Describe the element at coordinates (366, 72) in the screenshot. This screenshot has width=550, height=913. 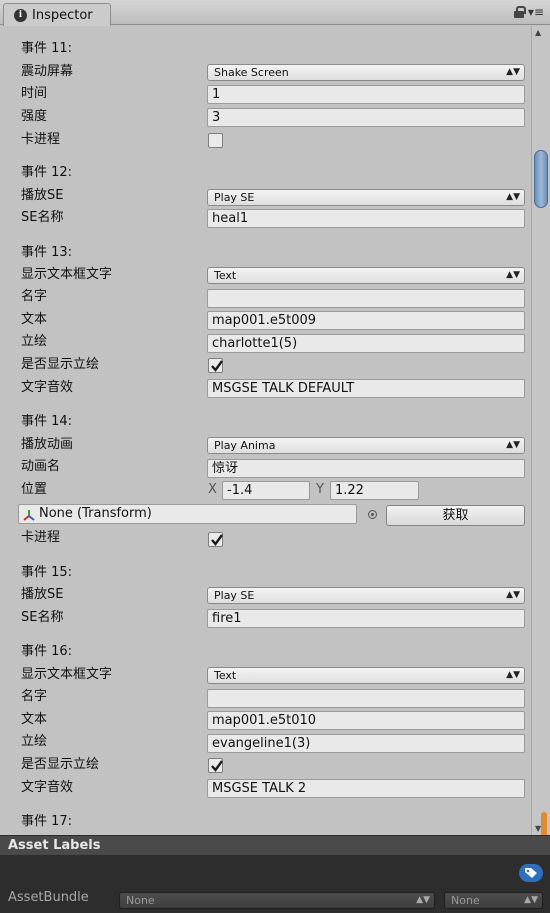
I see `event-11-type-dropdown: Shake Screen ▲▼` at that location.